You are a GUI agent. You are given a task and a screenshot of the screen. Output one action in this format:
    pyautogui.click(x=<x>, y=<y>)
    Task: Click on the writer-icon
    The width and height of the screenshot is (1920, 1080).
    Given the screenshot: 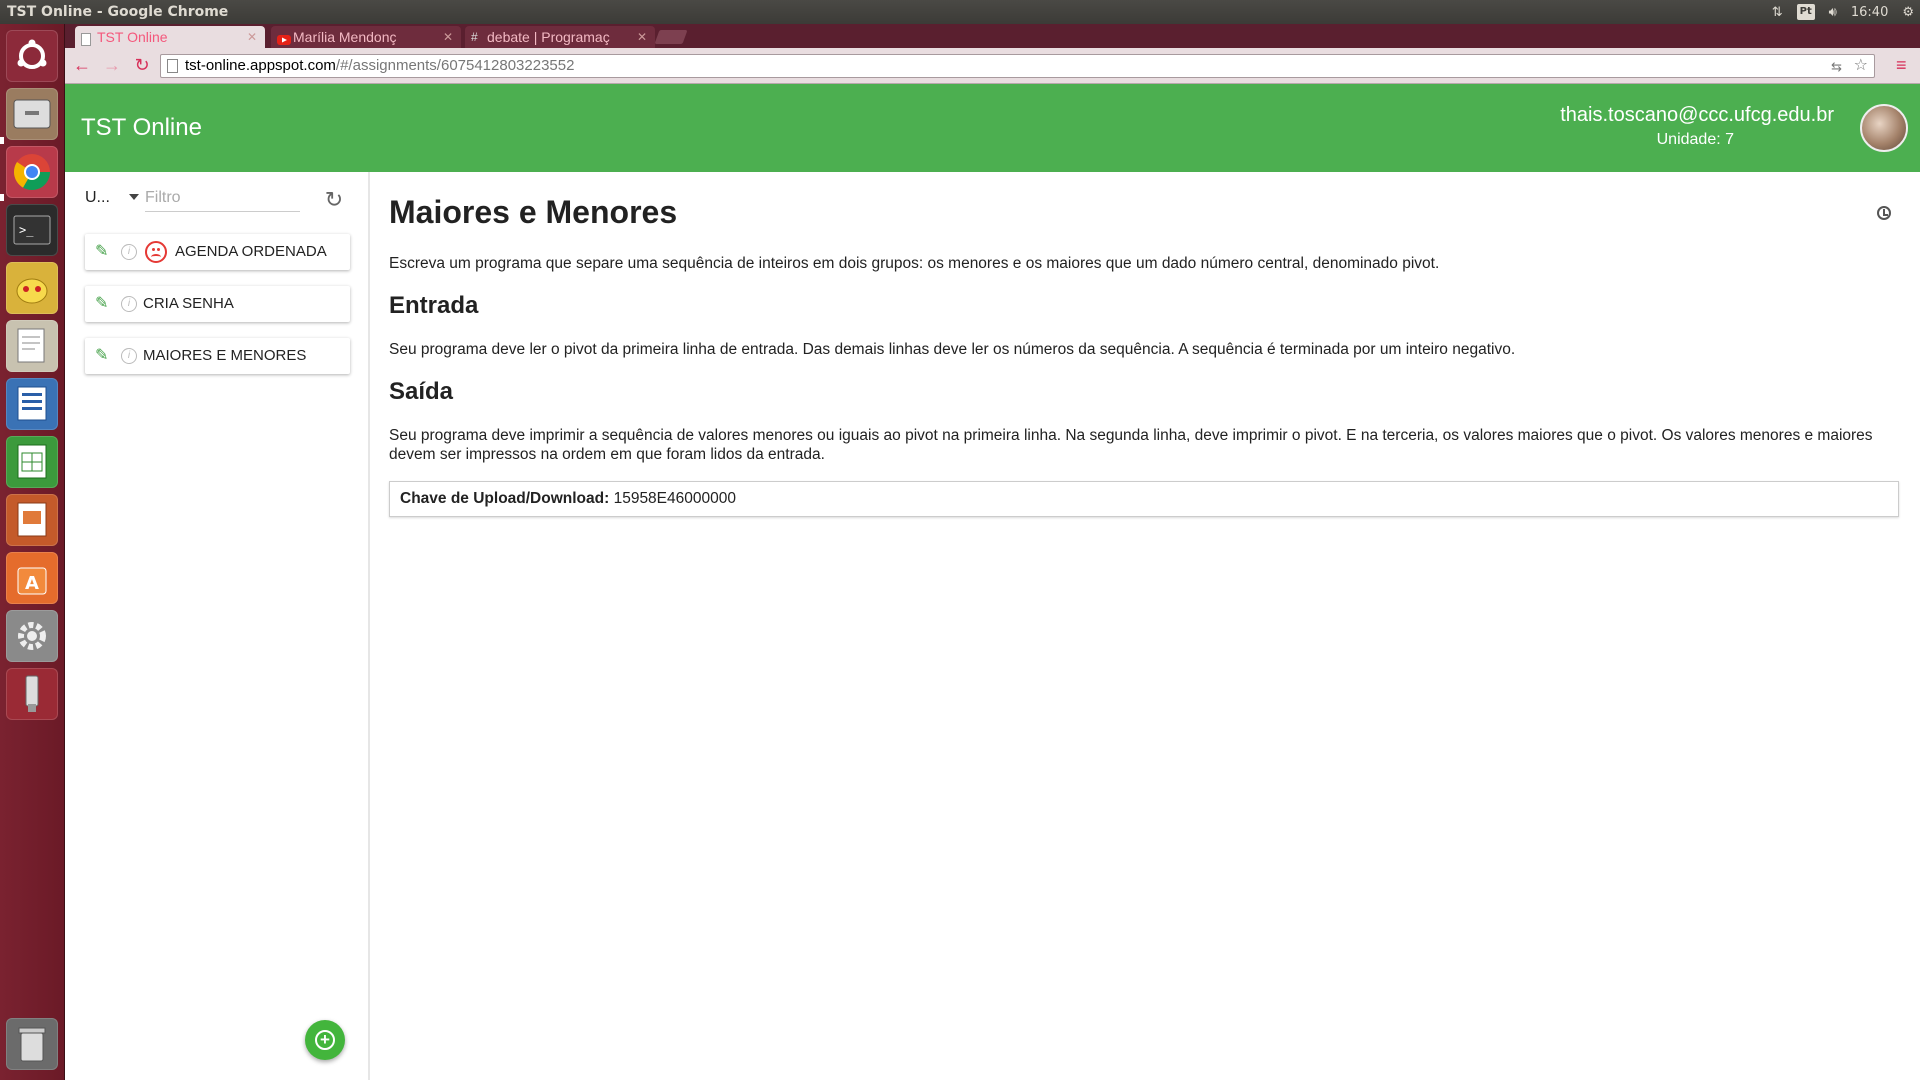 What is the action you would take?
    pyautogui.click(x=32, y=404)
    